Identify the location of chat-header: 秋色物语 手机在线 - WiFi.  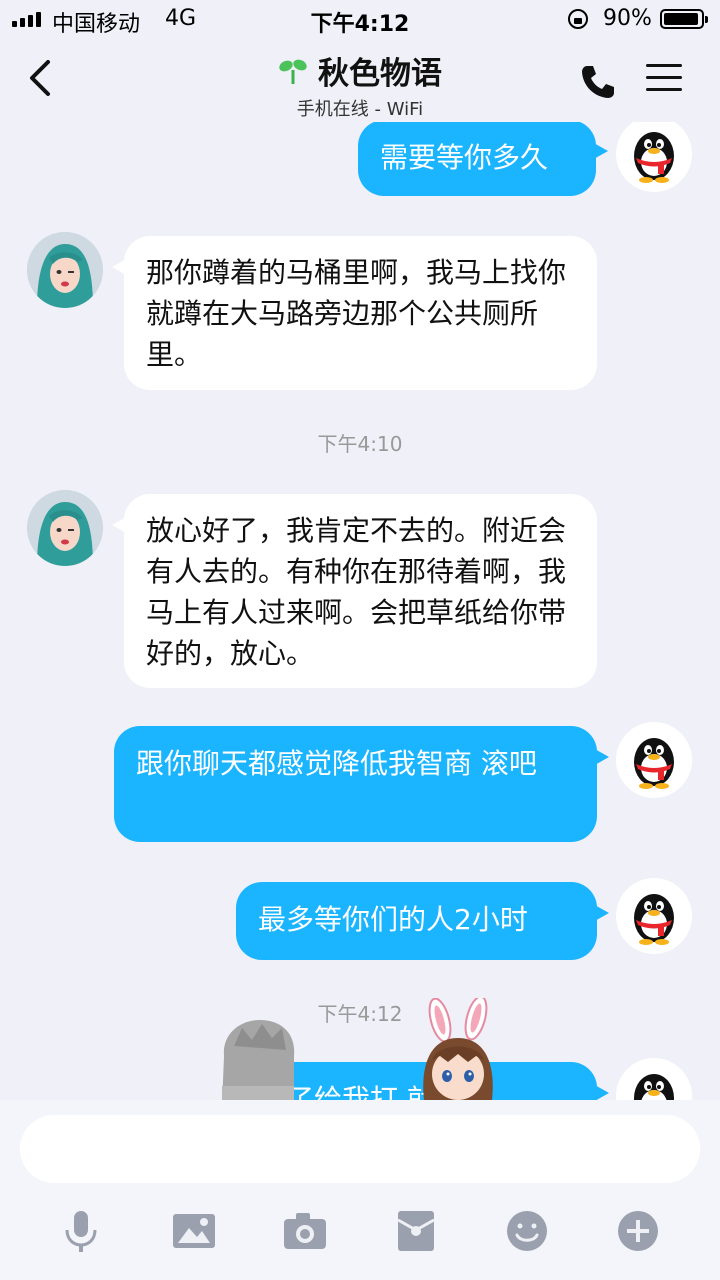
(360, 81).